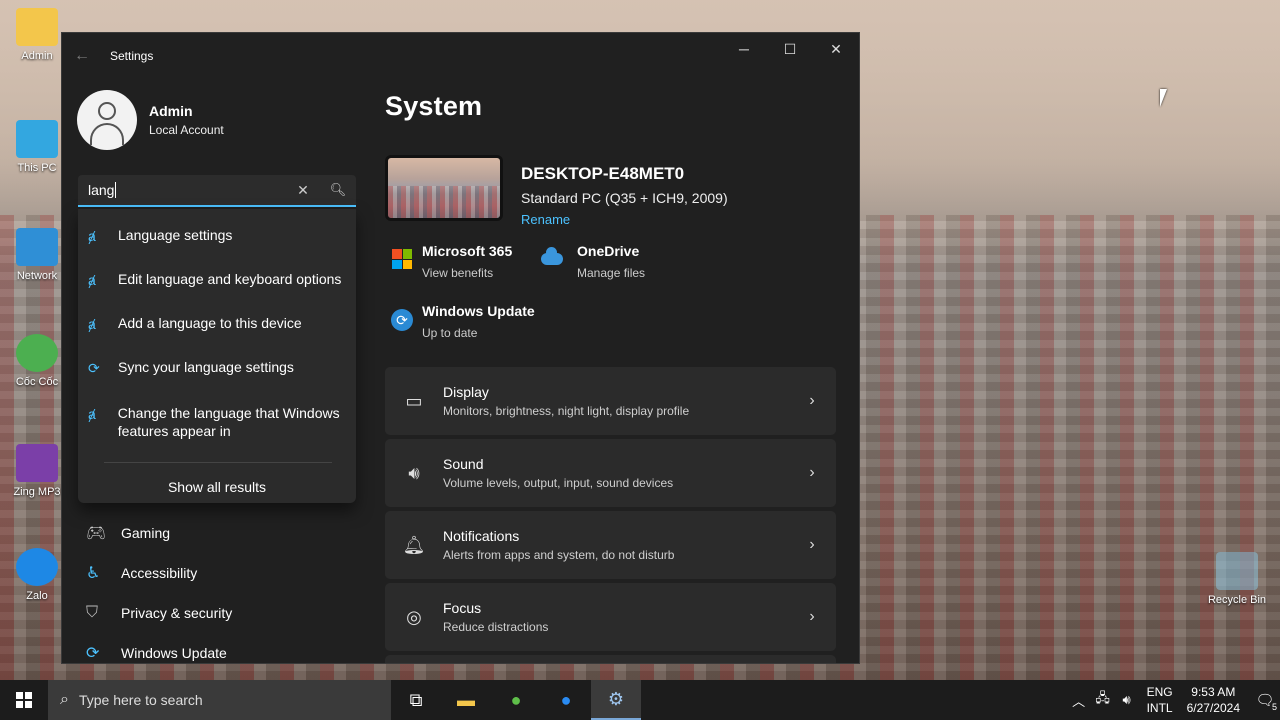 This screenshot has width=1280, height=720. I want to click on zing-mp3-icon, so click(37, 463).